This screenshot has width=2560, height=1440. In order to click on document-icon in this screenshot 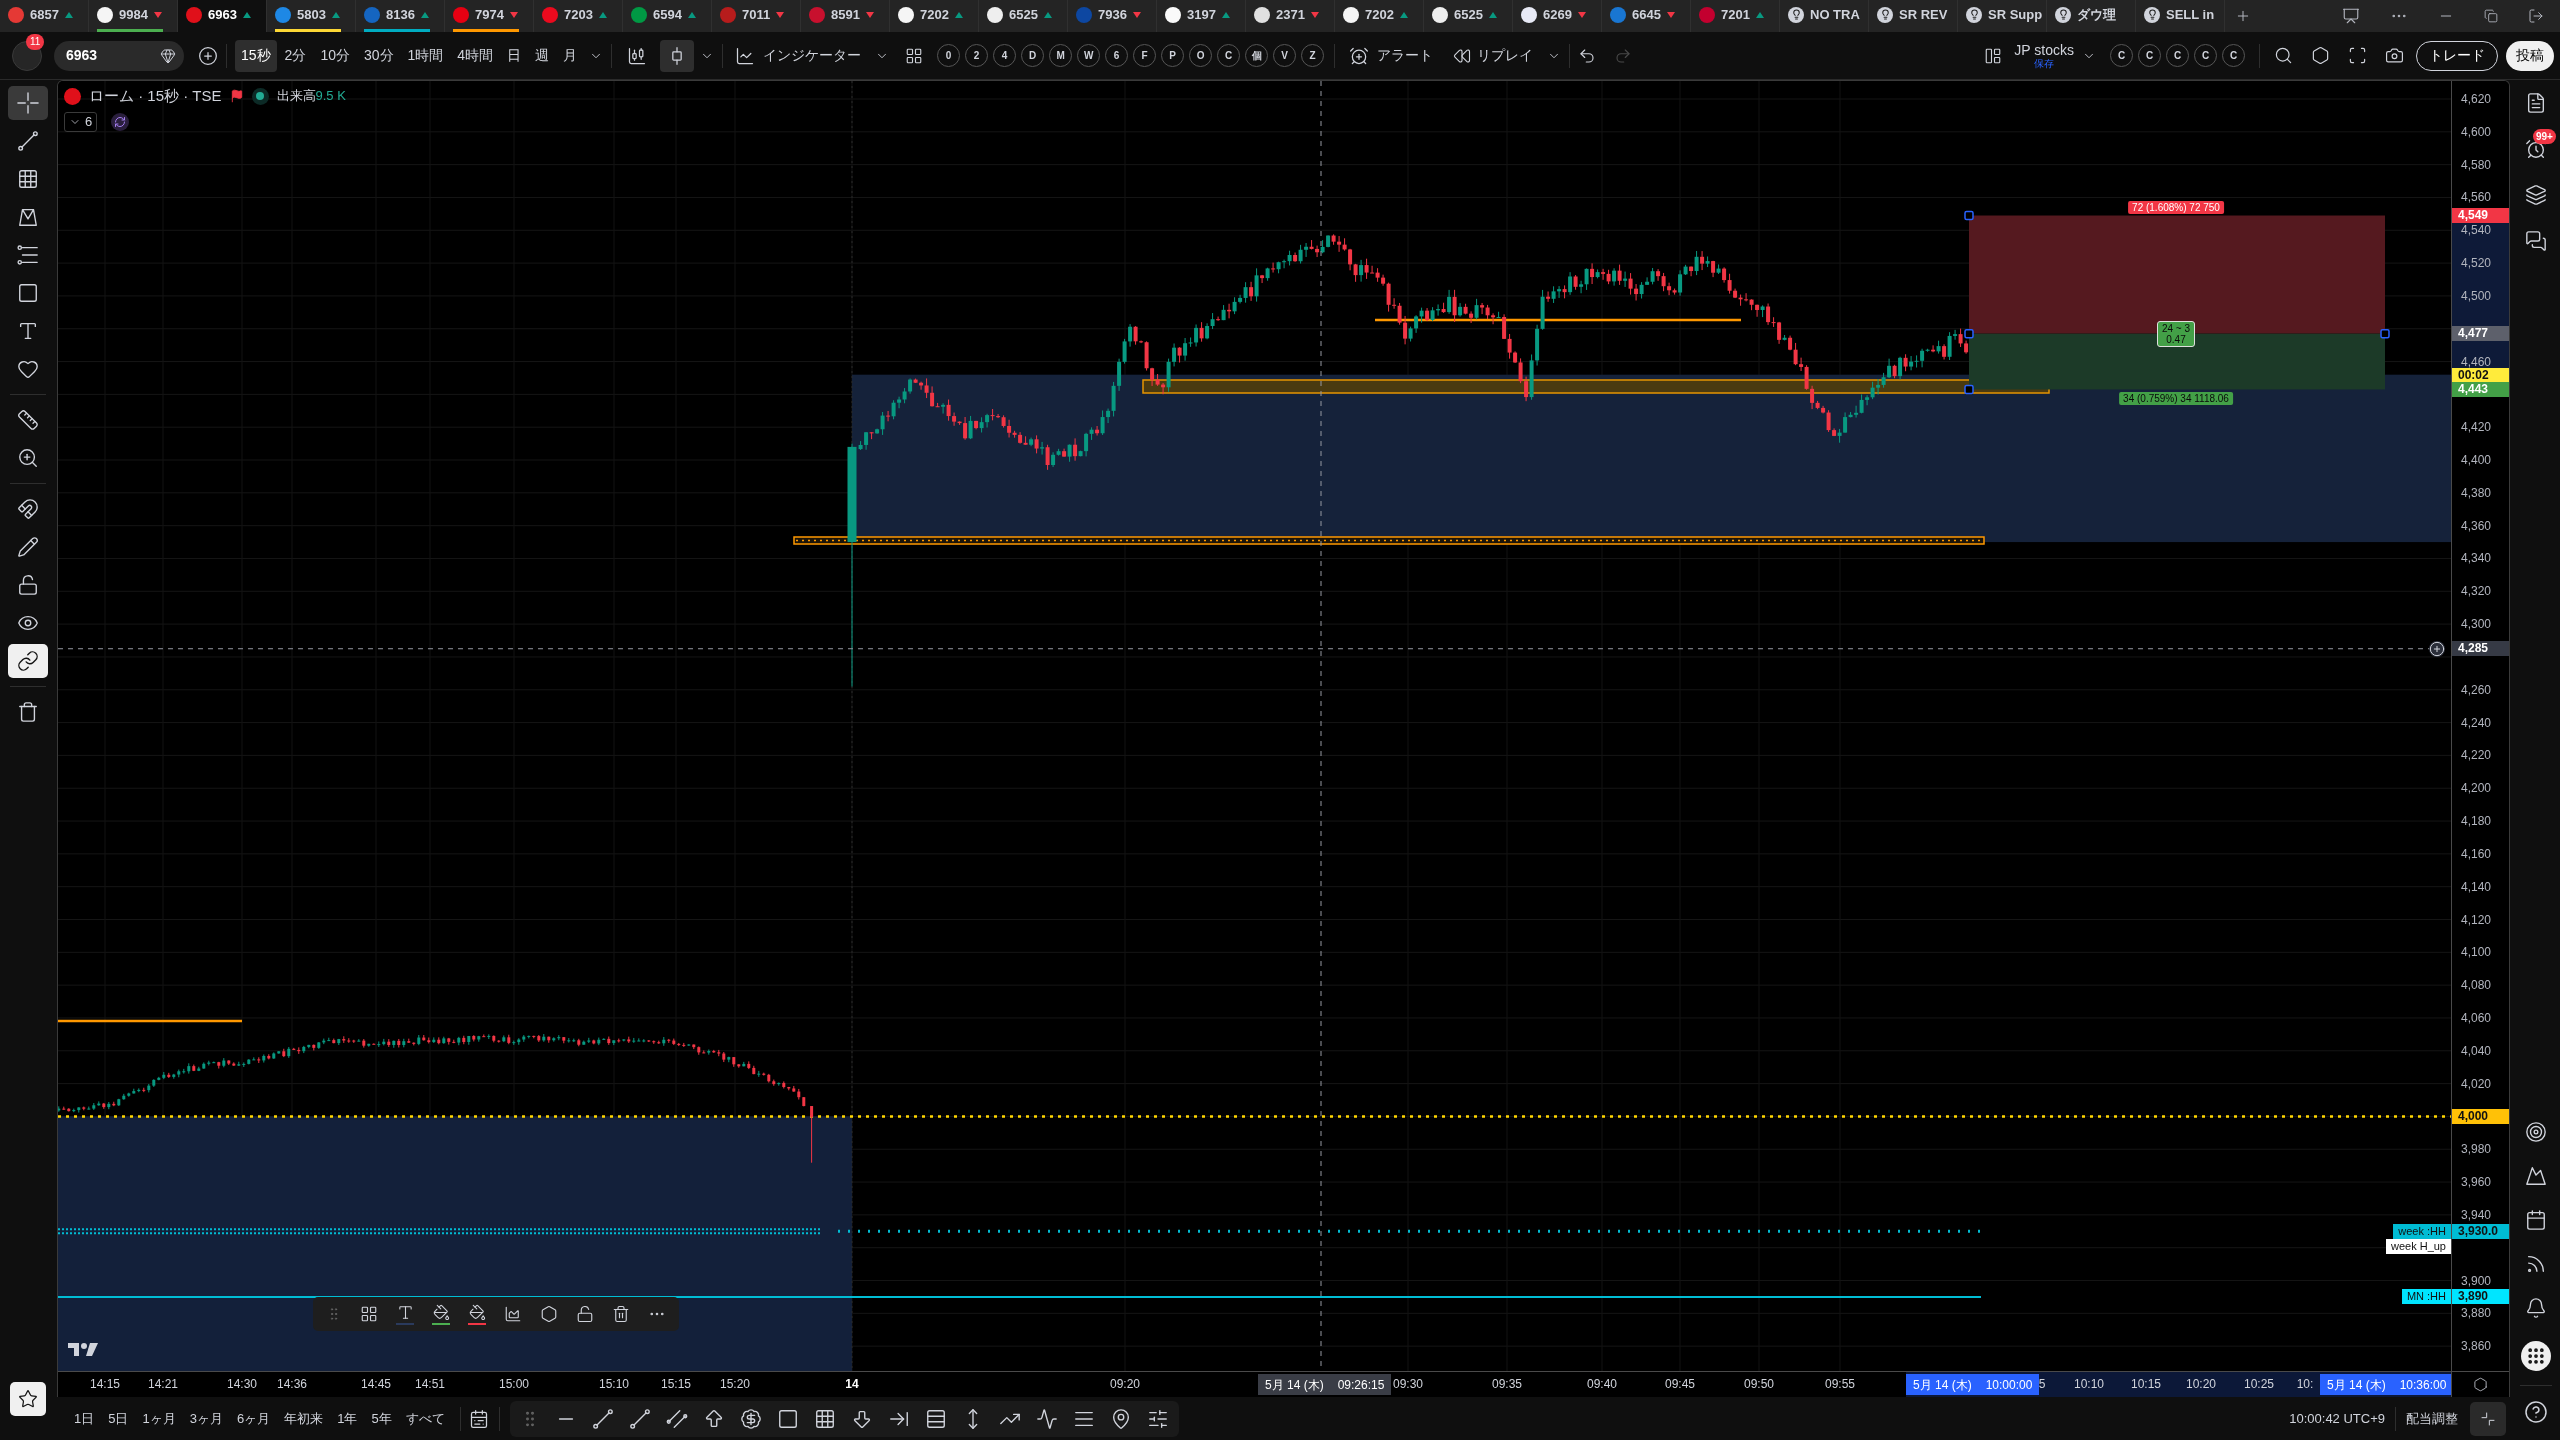, I will do `click(2536, 103)`.